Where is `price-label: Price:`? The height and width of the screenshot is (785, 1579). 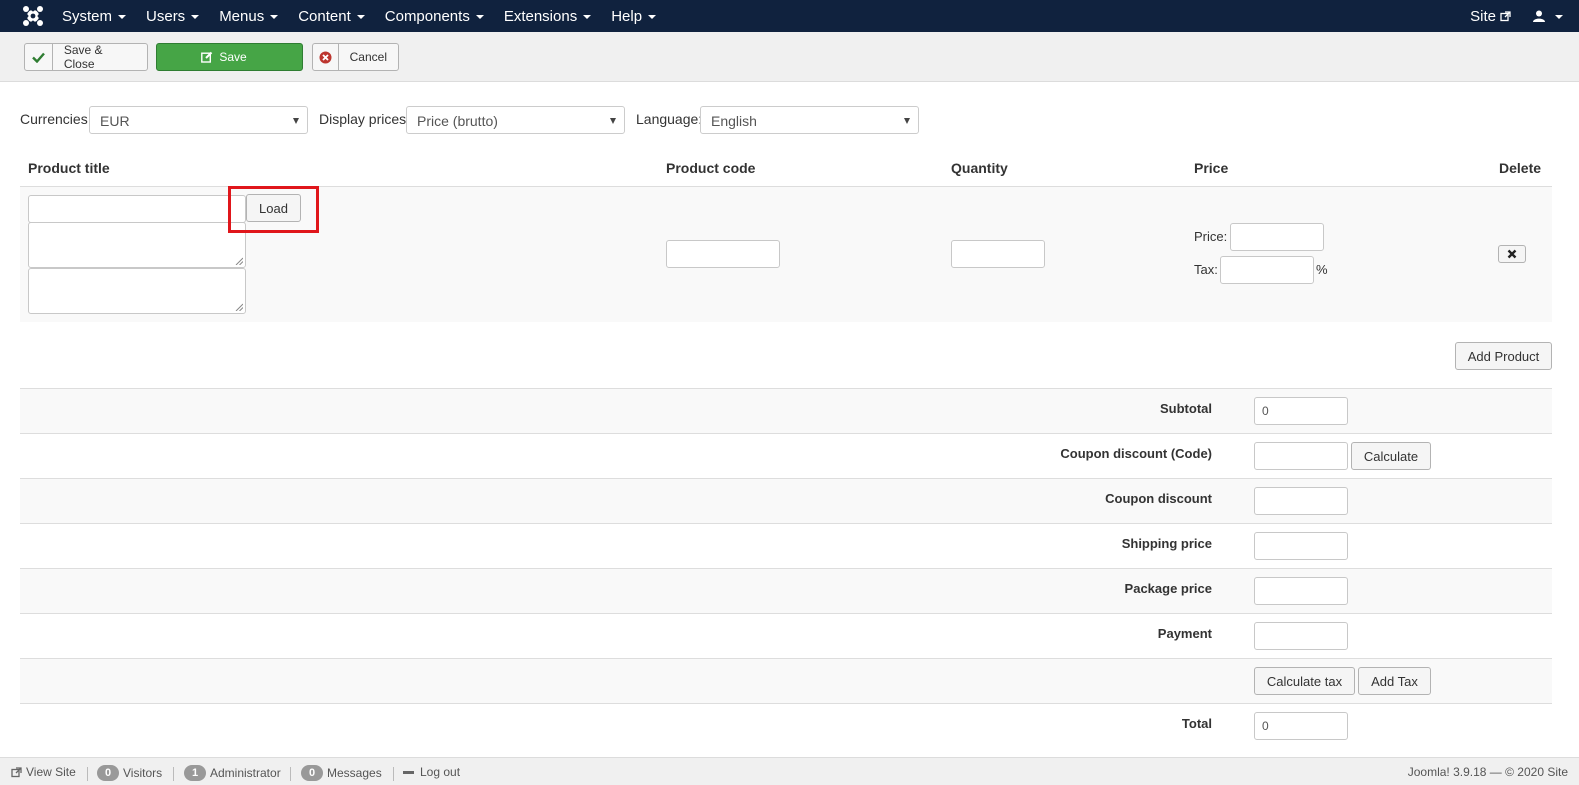
price-label: Price: is located at coordinates (1211, 236).